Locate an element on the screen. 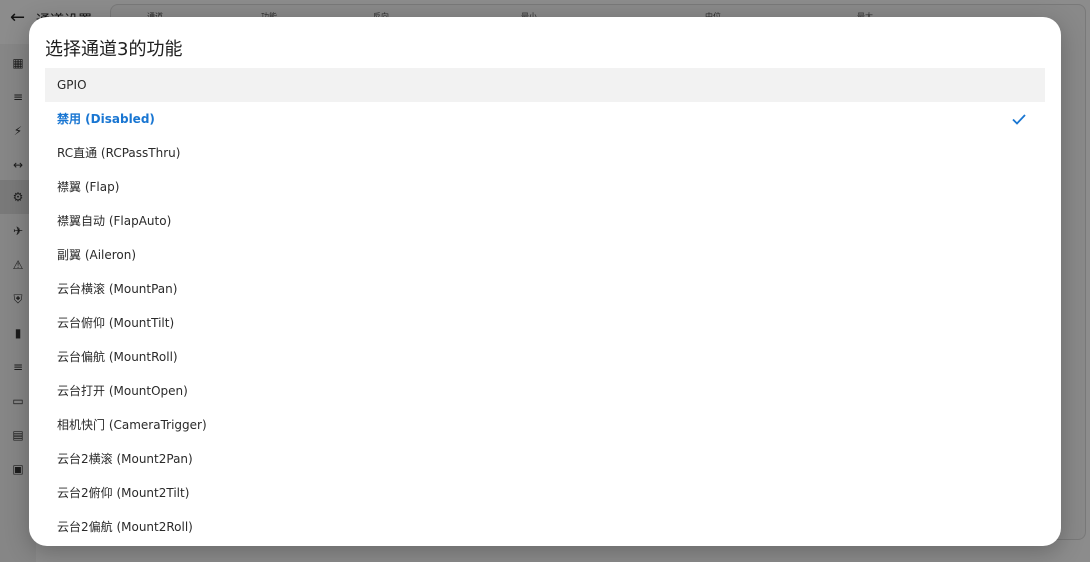 This screenshot has width=1090, height=562. option-label: 云台打开 (MountOpen) is located at coordinates (122, 391).